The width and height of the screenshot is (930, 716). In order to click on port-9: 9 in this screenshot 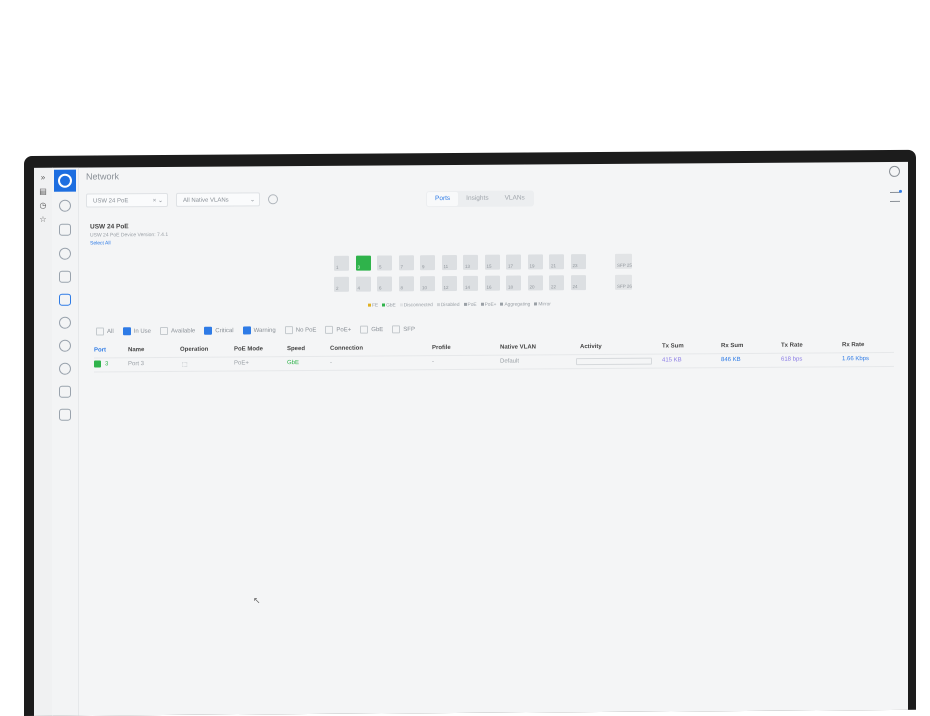, I will do `click(427, 263)`.